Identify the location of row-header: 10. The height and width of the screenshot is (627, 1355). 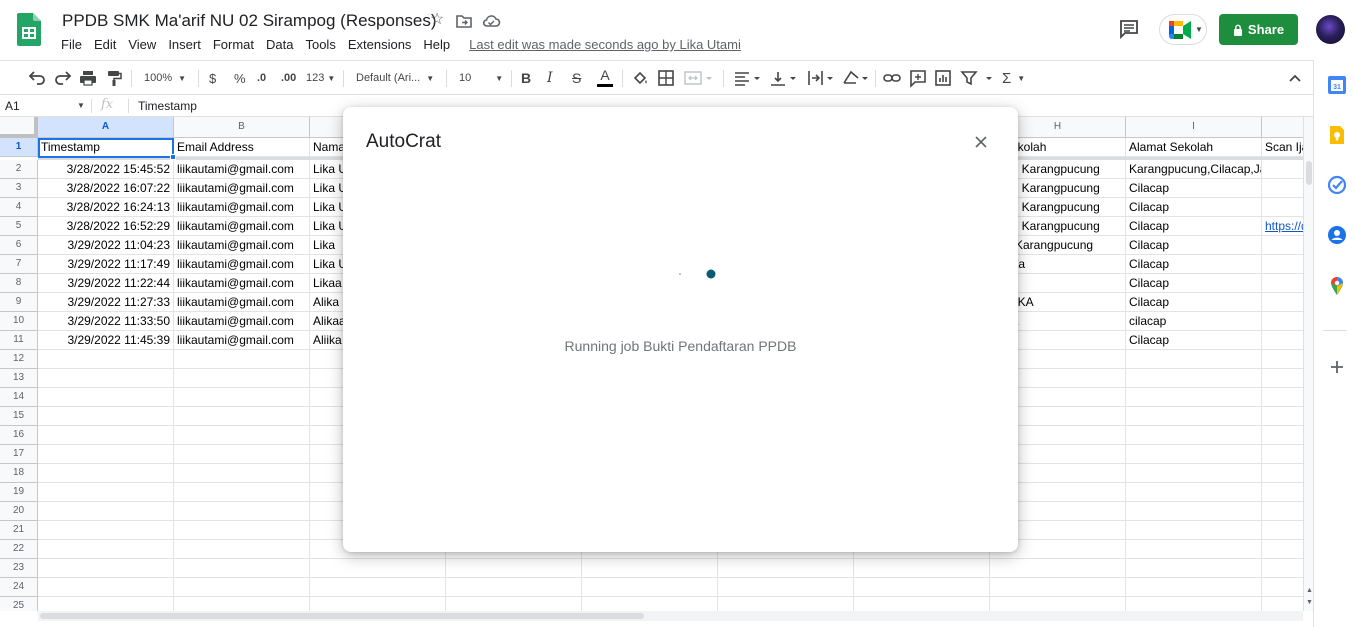
(19, 321).